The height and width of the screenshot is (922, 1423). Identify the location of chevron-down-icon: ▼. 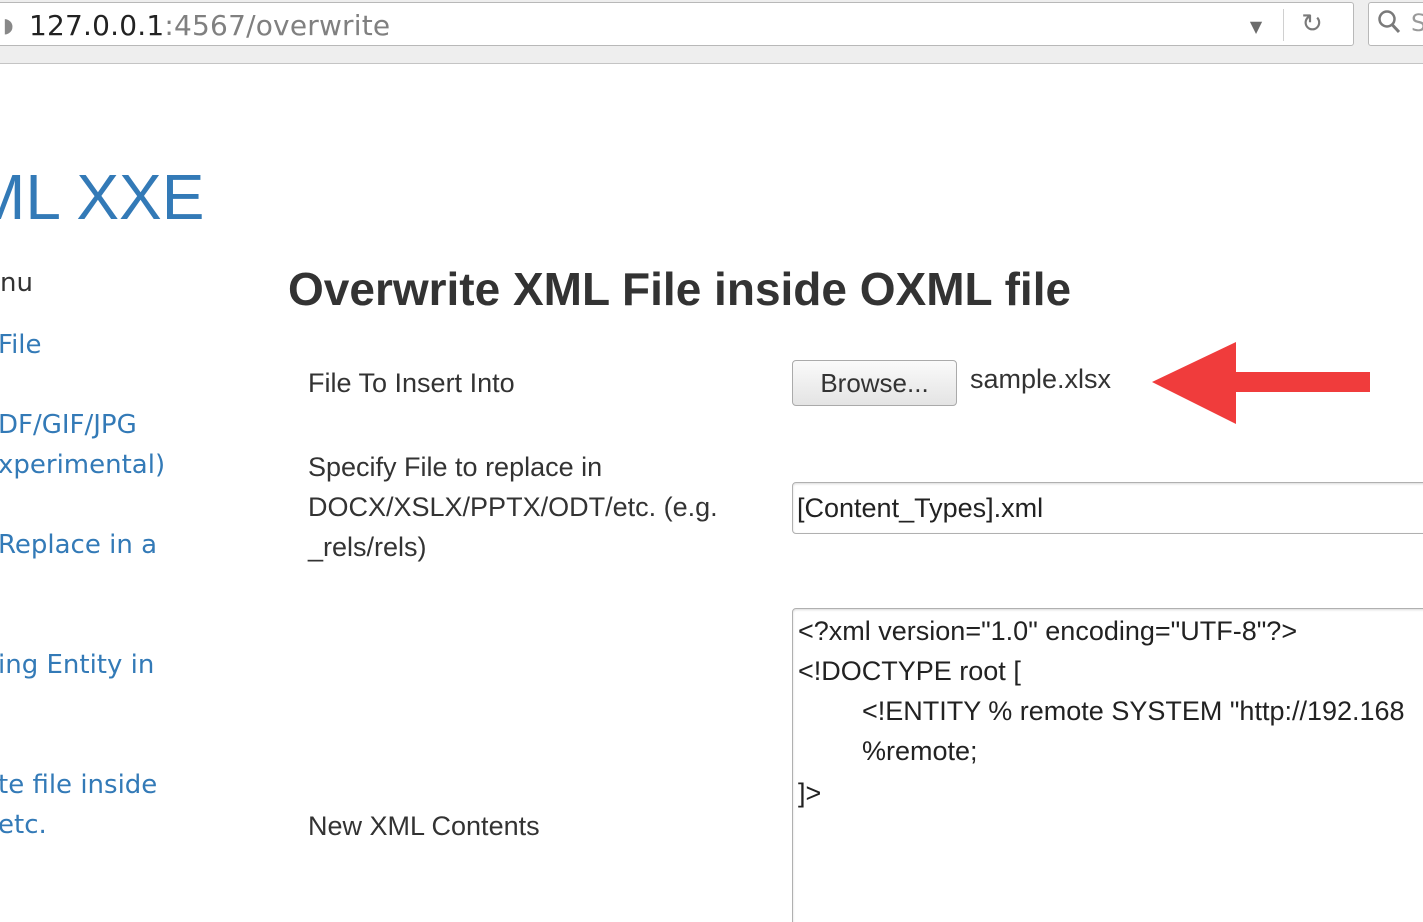
(1256, 25).